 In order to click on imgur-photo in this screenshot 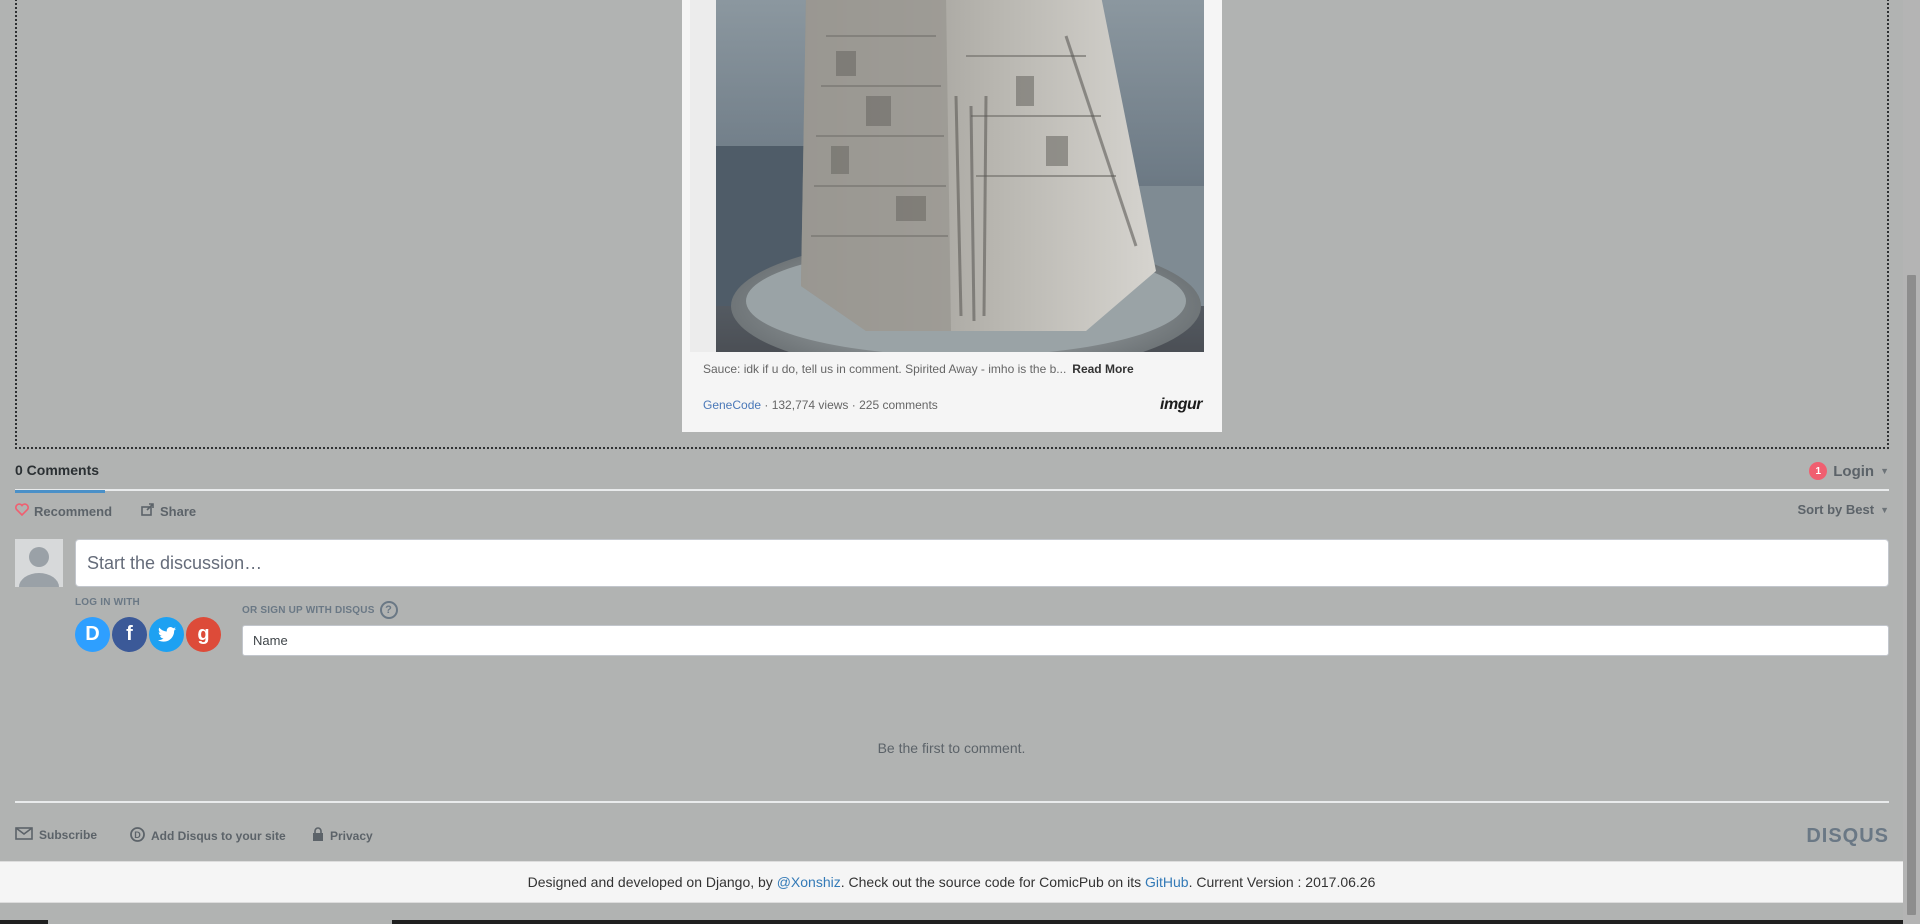, I will do `click(960, 176)`.